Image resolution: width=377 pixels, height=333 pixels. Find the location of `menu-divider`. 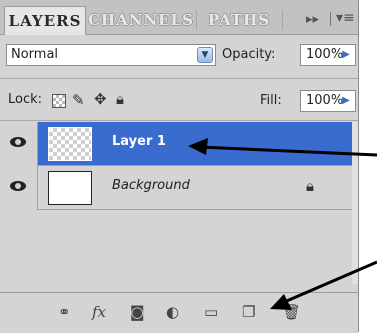

menu-divider is located at coordinates (330, 19).